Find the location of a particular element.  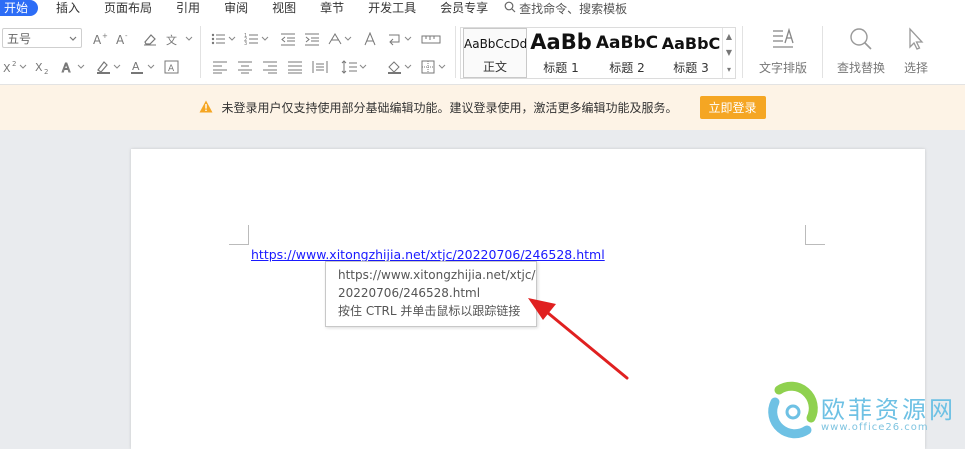

style-name: 正文 is located at coordinates (494, 67).